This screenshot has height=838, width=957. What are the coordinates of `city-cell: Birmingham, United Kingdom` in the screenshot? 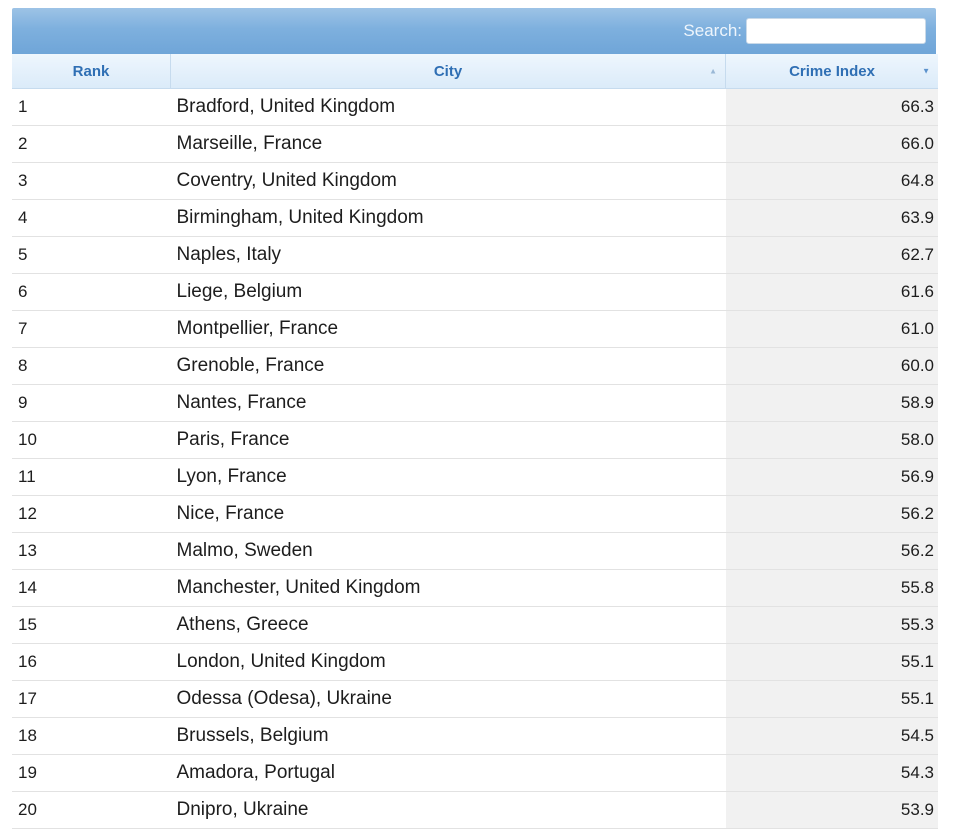 It's located at (448, 218).